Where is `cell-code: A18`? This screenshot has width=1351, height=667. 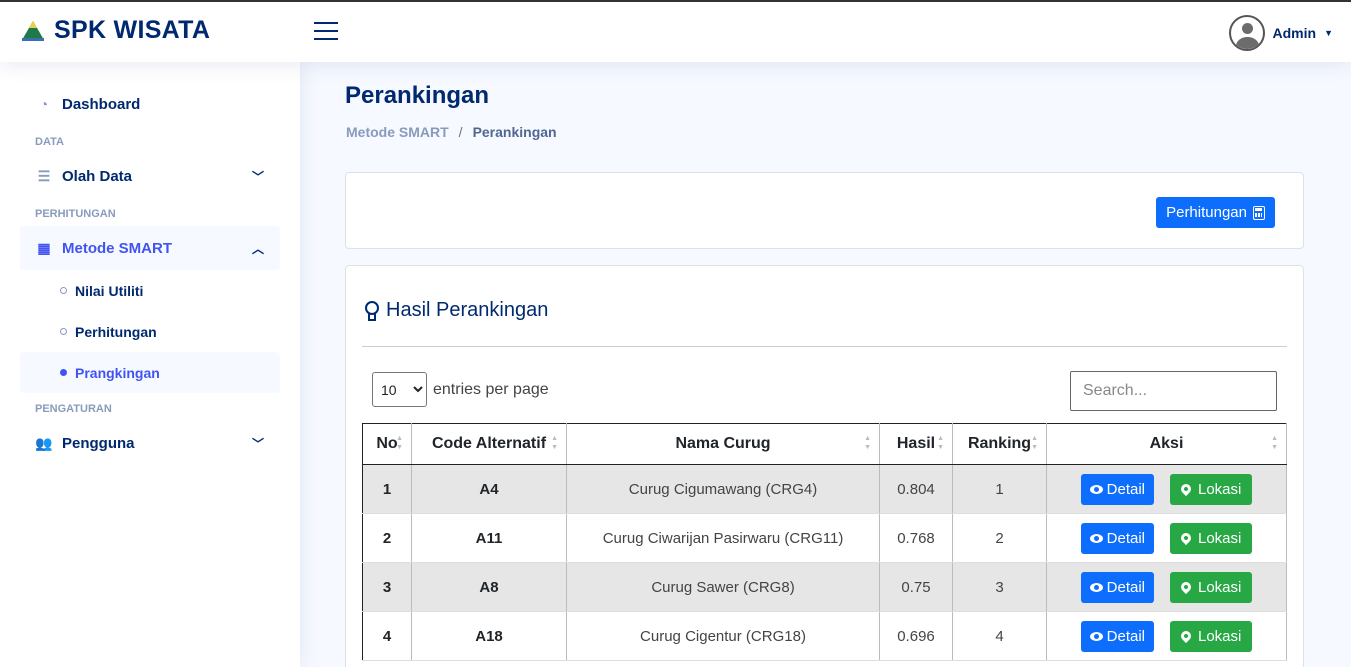
cell-code: A18 is located at coordinates (489, 636).